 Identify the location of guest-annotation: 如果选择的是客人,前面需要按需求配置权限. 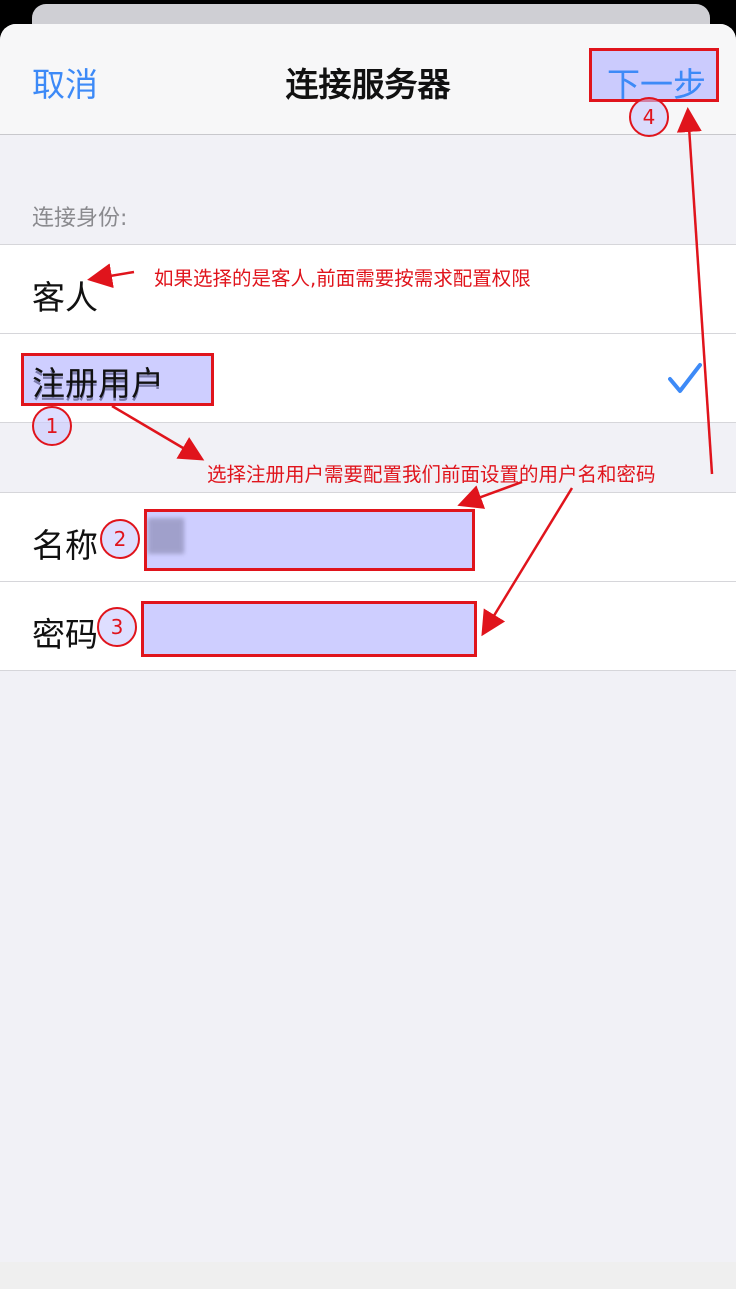
(342, 278).